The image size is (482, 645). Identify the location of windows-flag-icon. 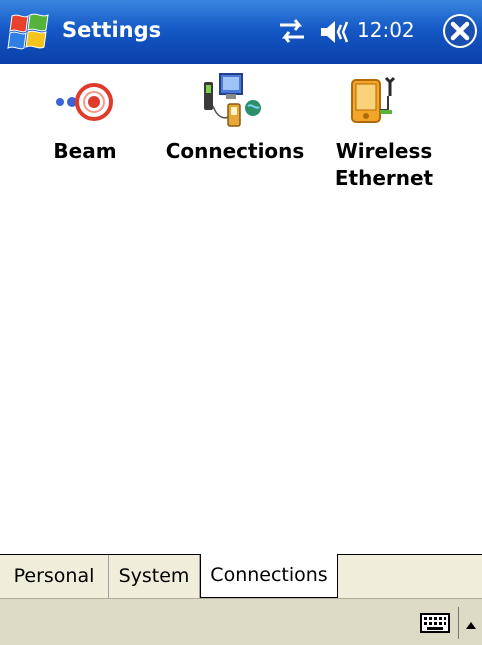
(29, 32).